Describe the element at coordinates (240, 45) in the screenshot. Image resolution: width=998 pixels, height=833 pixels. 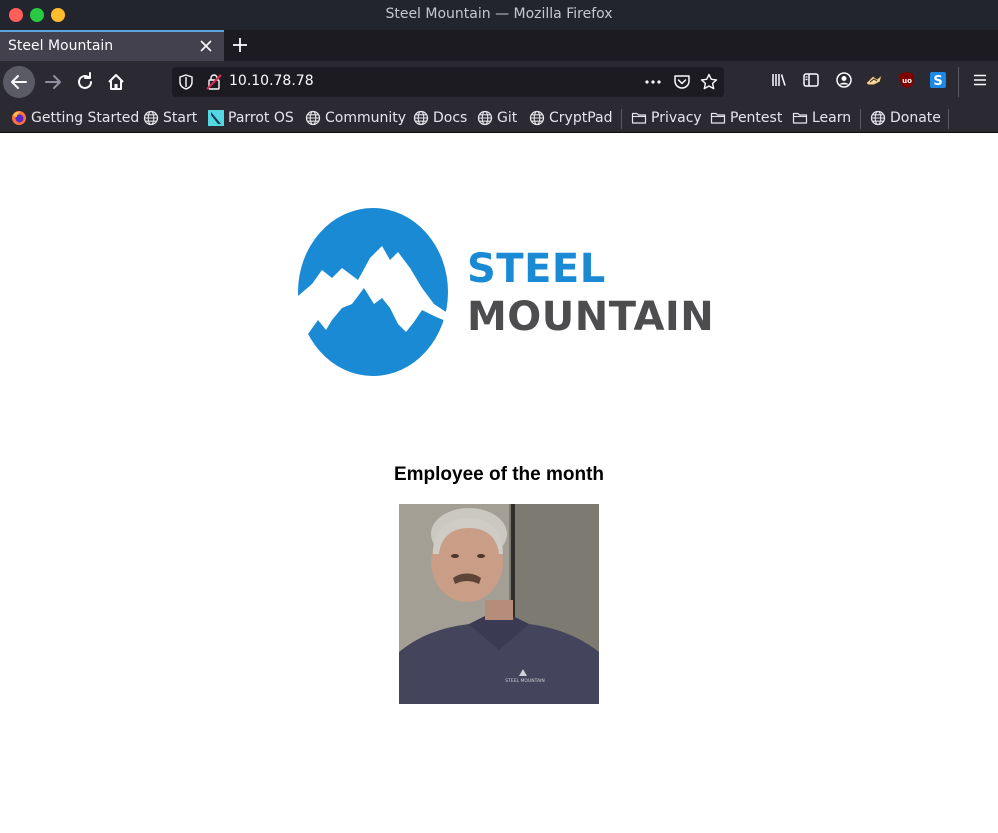
I see `new-tab-icon` at that location.